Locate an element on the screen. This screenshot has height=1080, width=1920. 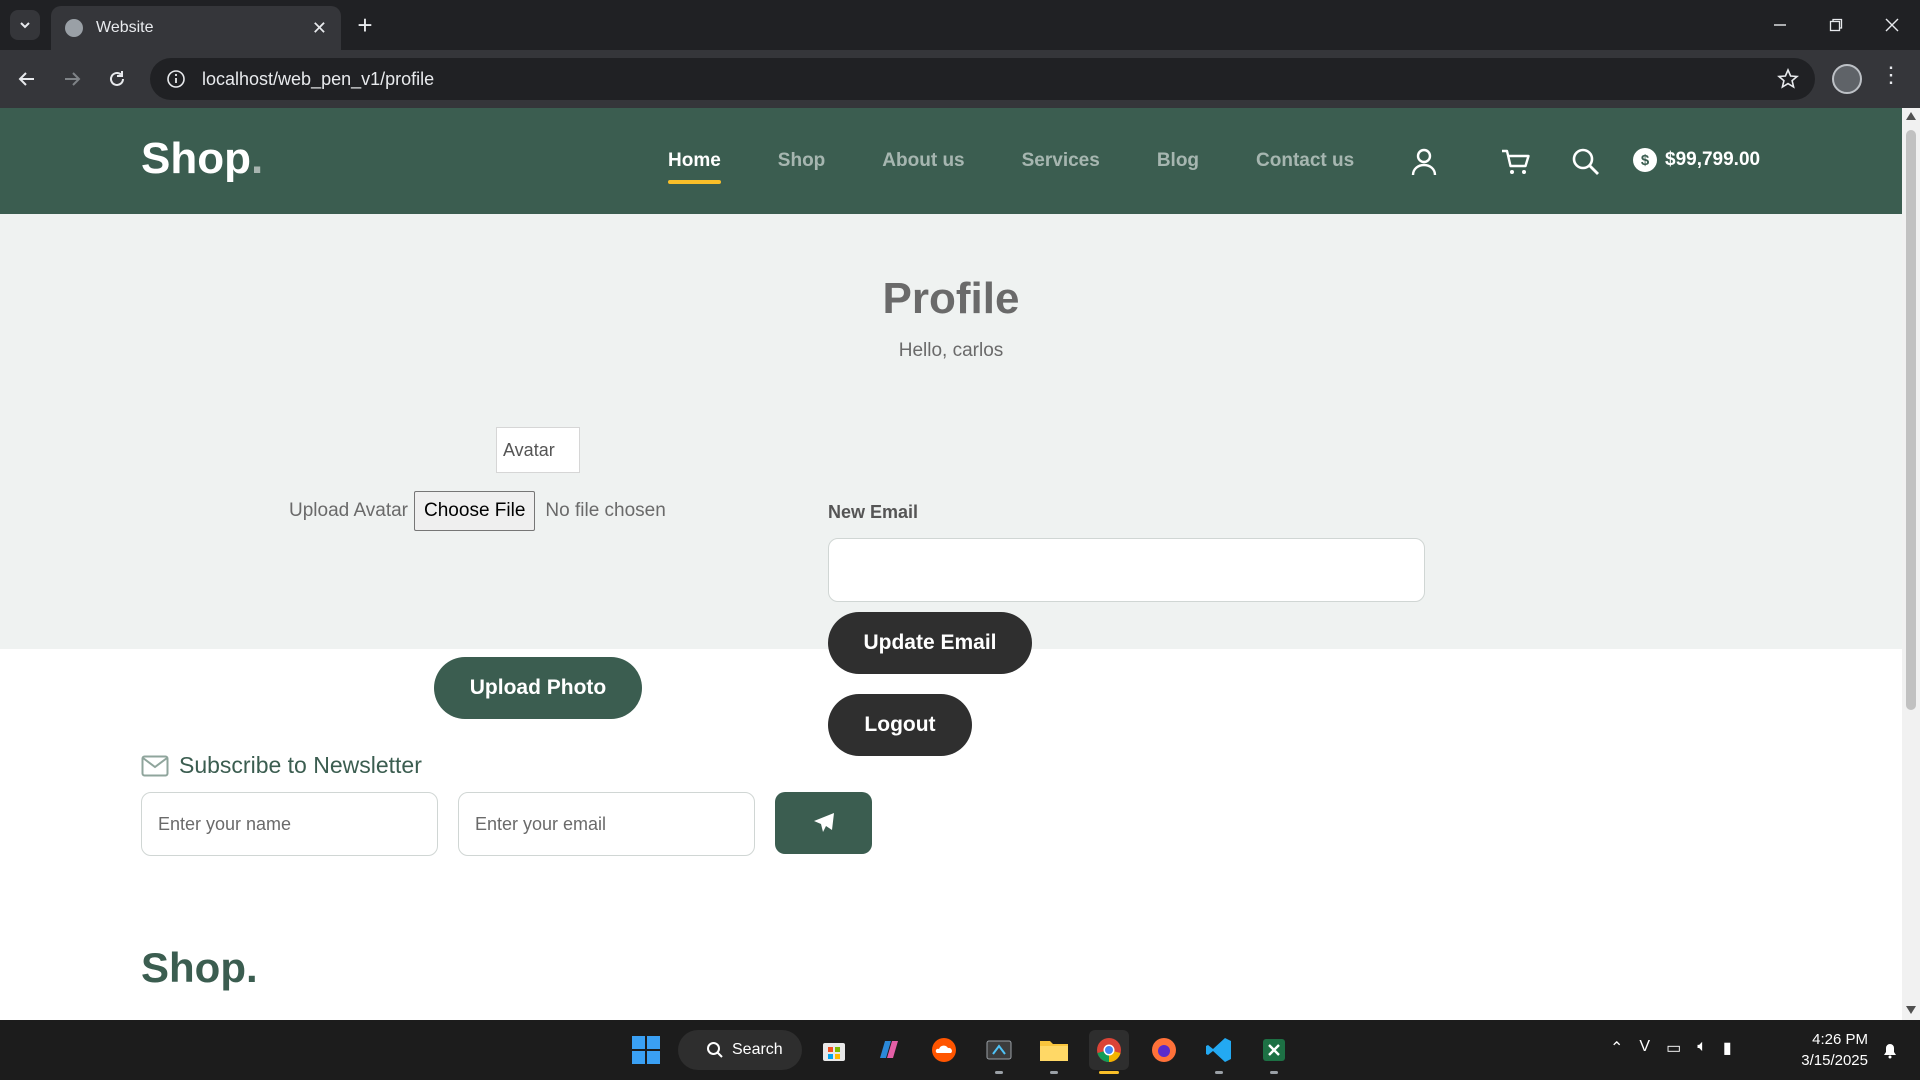
avatar-alt-text: Avatar is located at coordinates (529, 449).